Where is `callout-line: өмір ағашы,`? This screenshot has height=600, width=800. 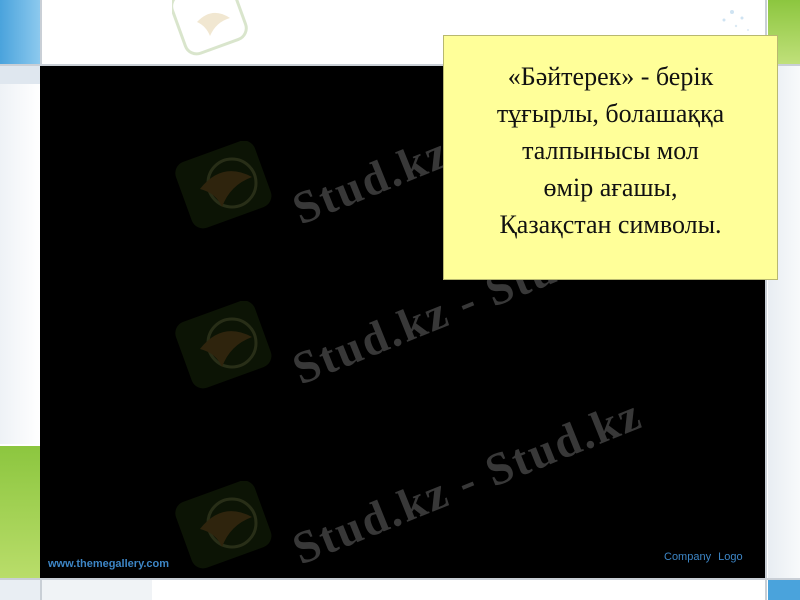 callout-line: өмір ағашы, is located at coordinates (610, 187).